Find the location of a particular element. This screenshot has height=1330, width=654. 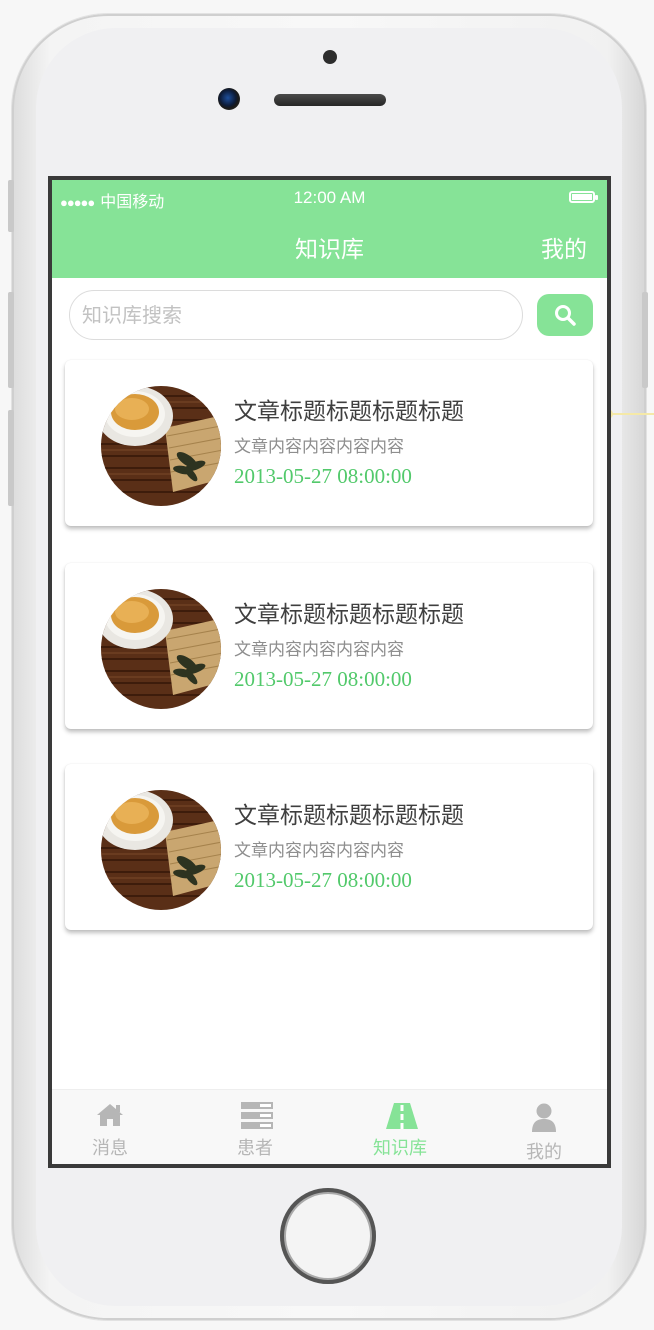

tab-label: 消息 is located at coordinates (110, 1148).